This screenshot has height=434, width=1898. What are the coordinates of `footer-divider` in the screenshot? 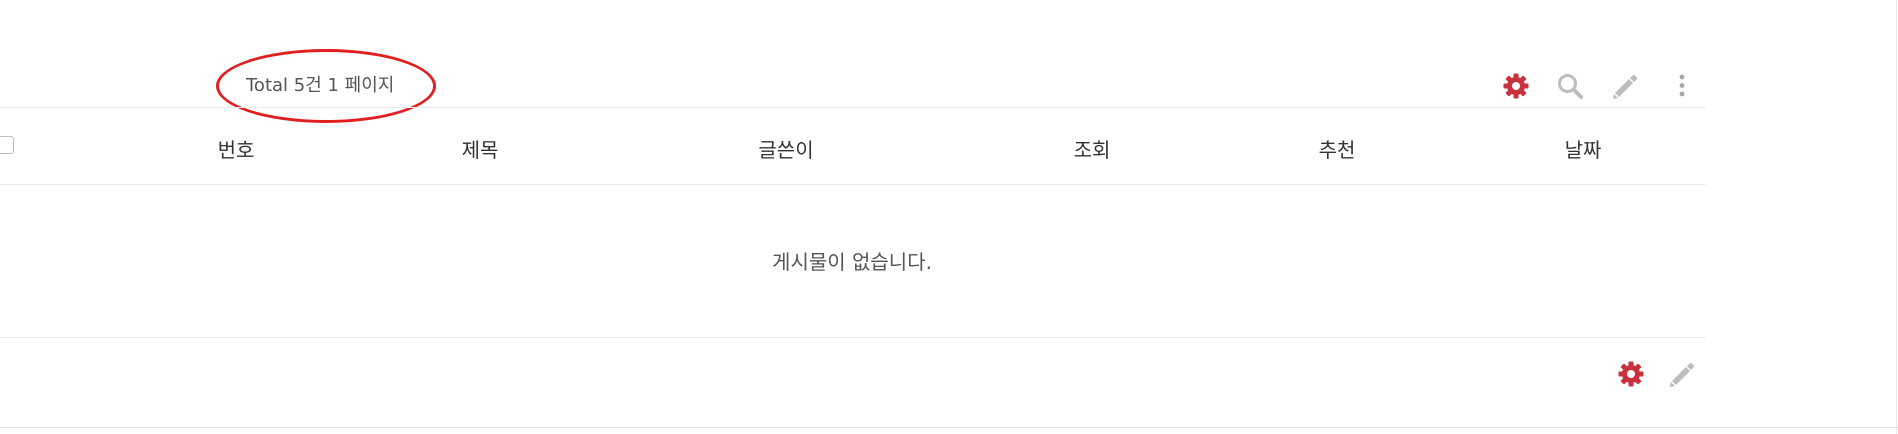 It's located at (949, 427).